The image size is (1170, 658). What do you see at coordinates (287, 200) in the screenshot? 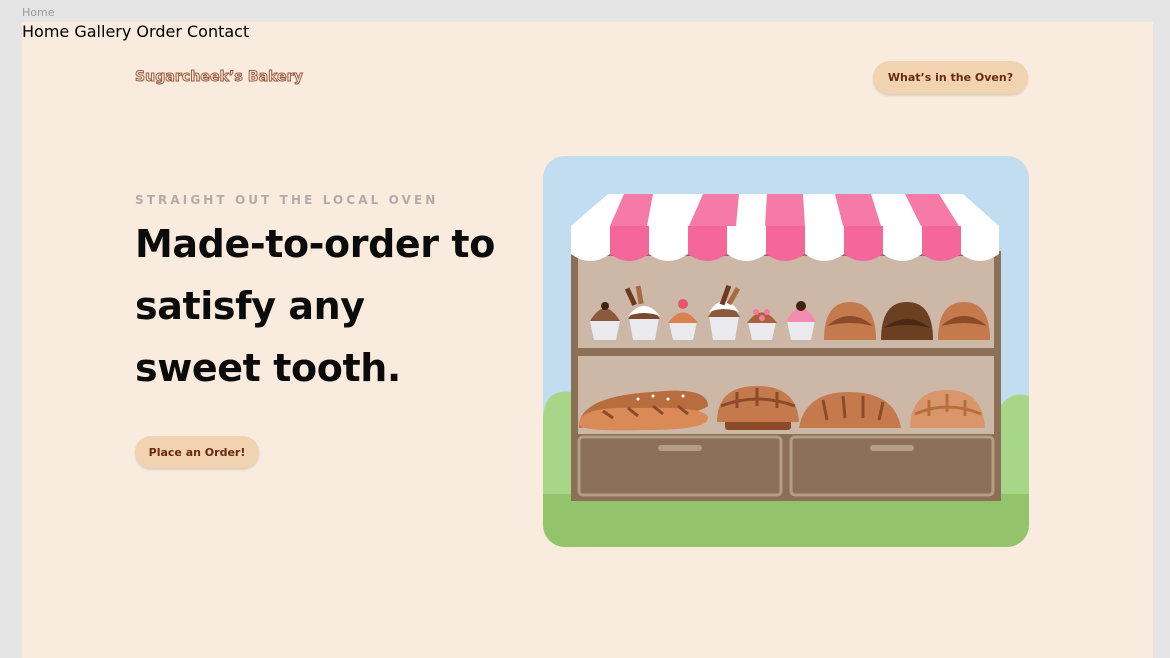
I see `hero-eyebrow: STRAIGHT OUT THE LOCAL OVEN` at bounding box center [287, 200].